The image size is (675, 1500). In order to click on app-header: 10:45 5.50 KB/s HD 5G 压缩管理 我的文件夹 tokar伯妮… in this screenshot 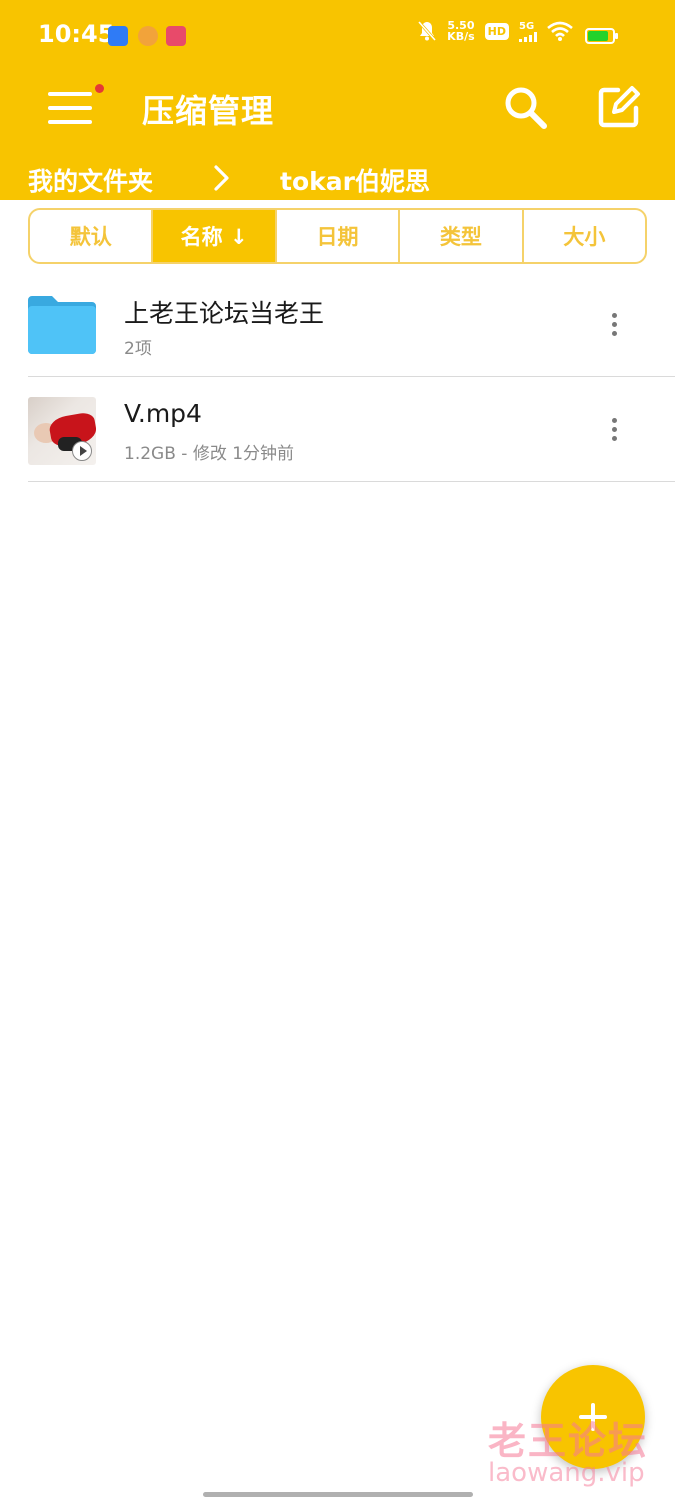, I will do `click(337, 100)`.